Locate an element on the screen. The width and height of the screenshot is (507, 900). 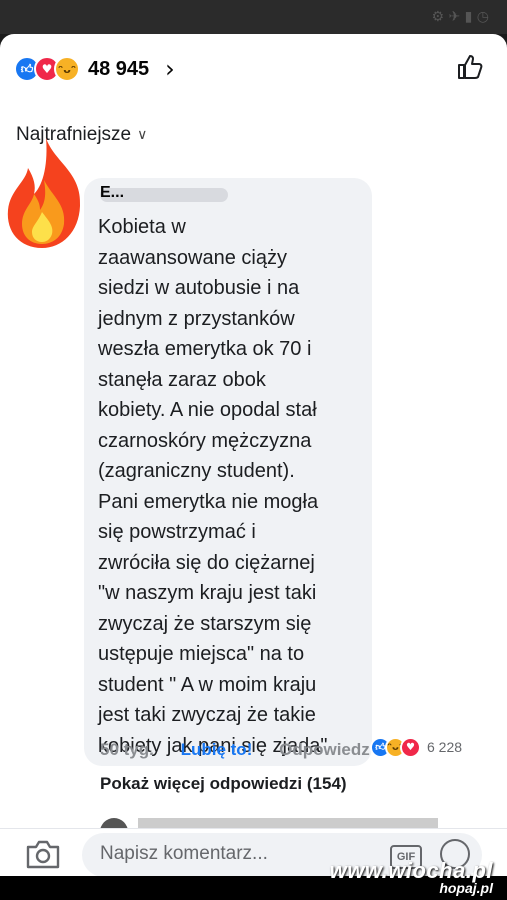
love-icon: ♥ is located at coordinates (410, 747).